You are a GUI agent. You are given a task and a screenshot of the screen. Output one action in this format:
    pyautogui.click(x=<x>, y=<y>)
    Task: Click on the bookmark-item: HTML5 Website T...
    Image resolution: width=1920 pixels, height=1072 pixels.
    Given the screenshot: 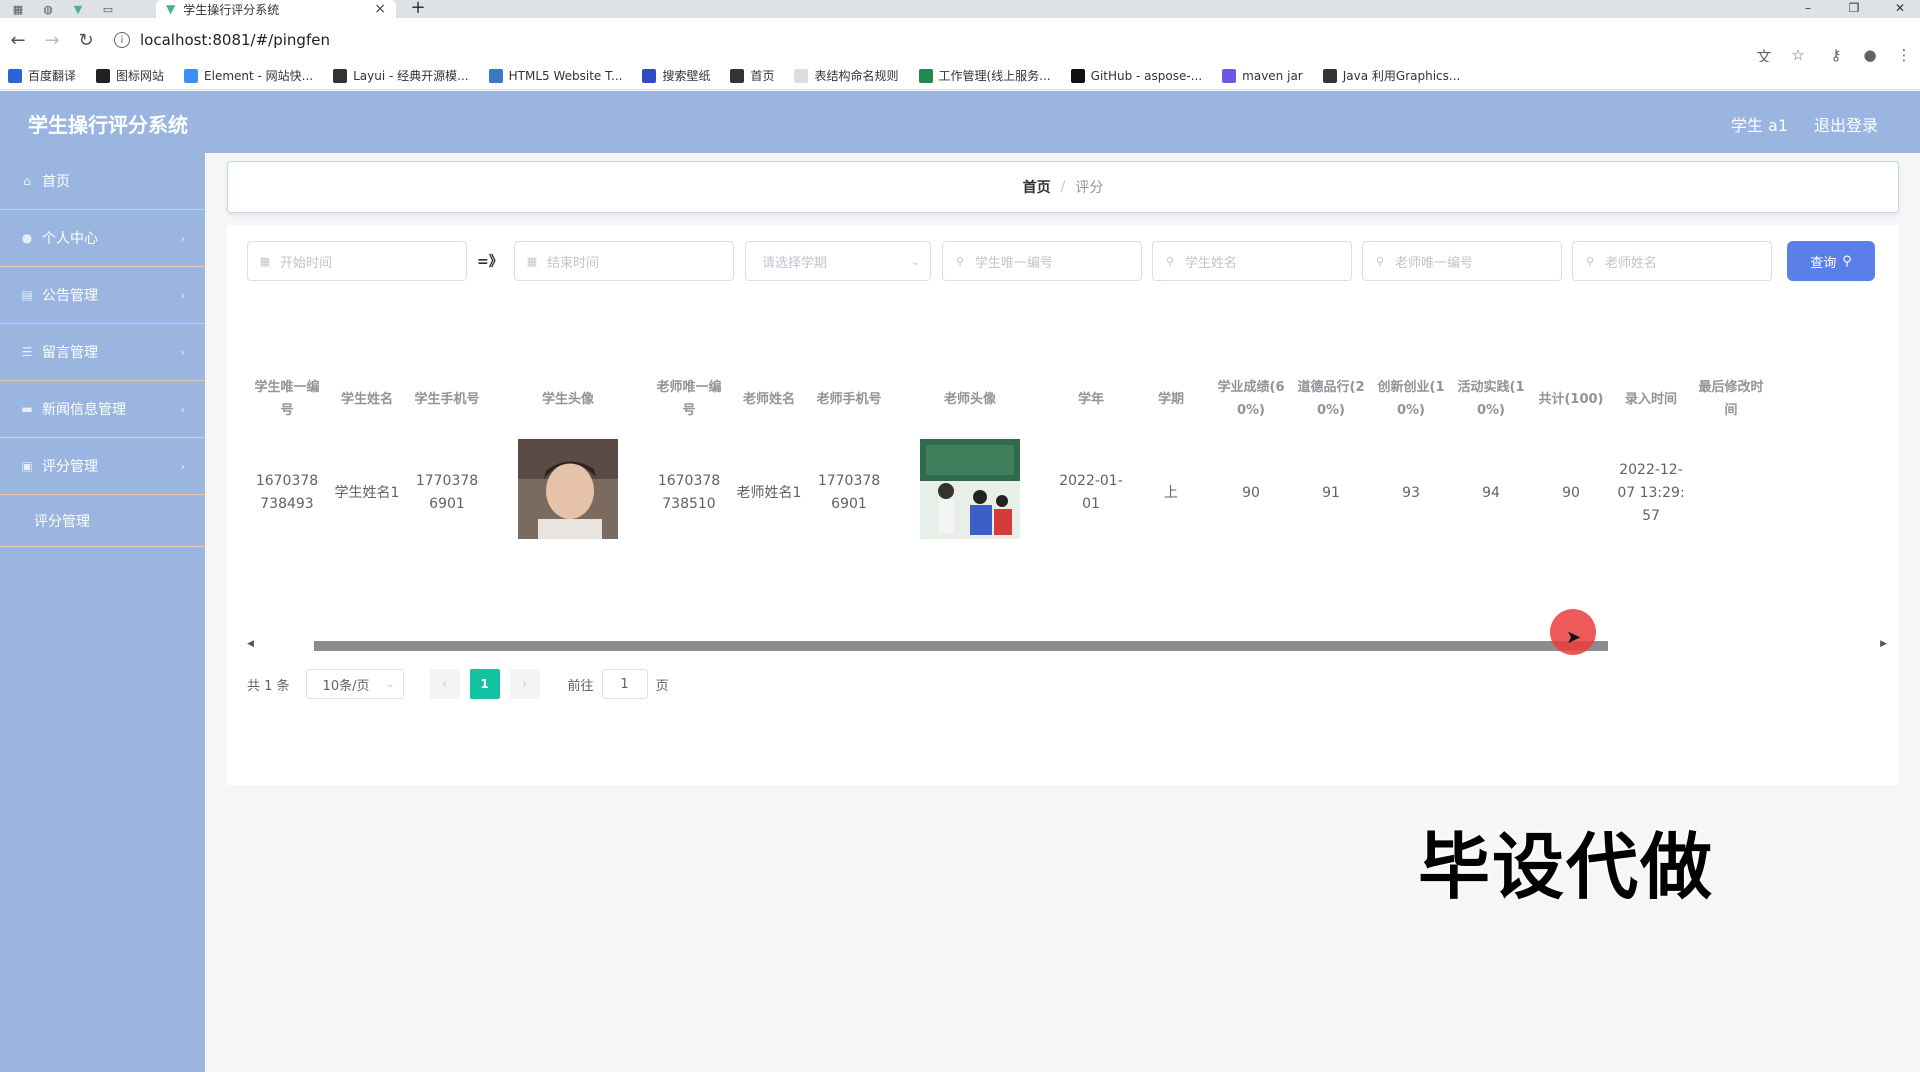 What is the action you would take?
    pyautogui.click(x=555, y=75)
    